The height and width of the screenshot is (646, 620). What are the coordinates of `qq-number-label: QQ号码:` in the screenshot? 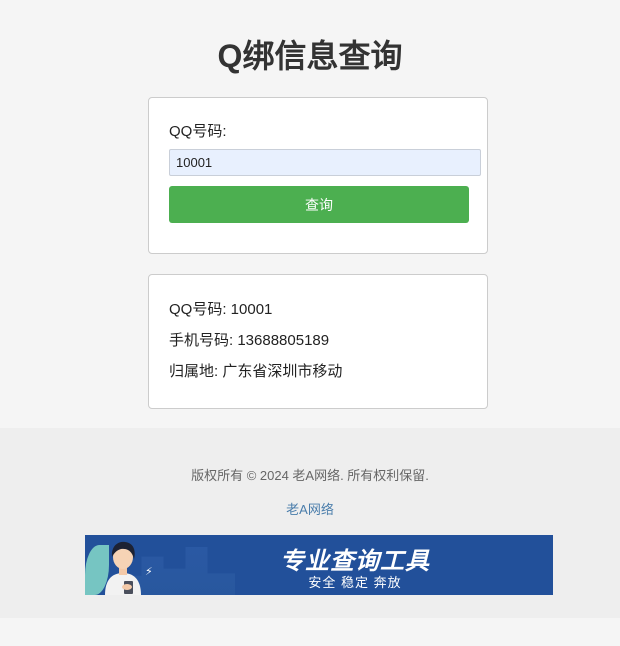 It's located at (198, 131).